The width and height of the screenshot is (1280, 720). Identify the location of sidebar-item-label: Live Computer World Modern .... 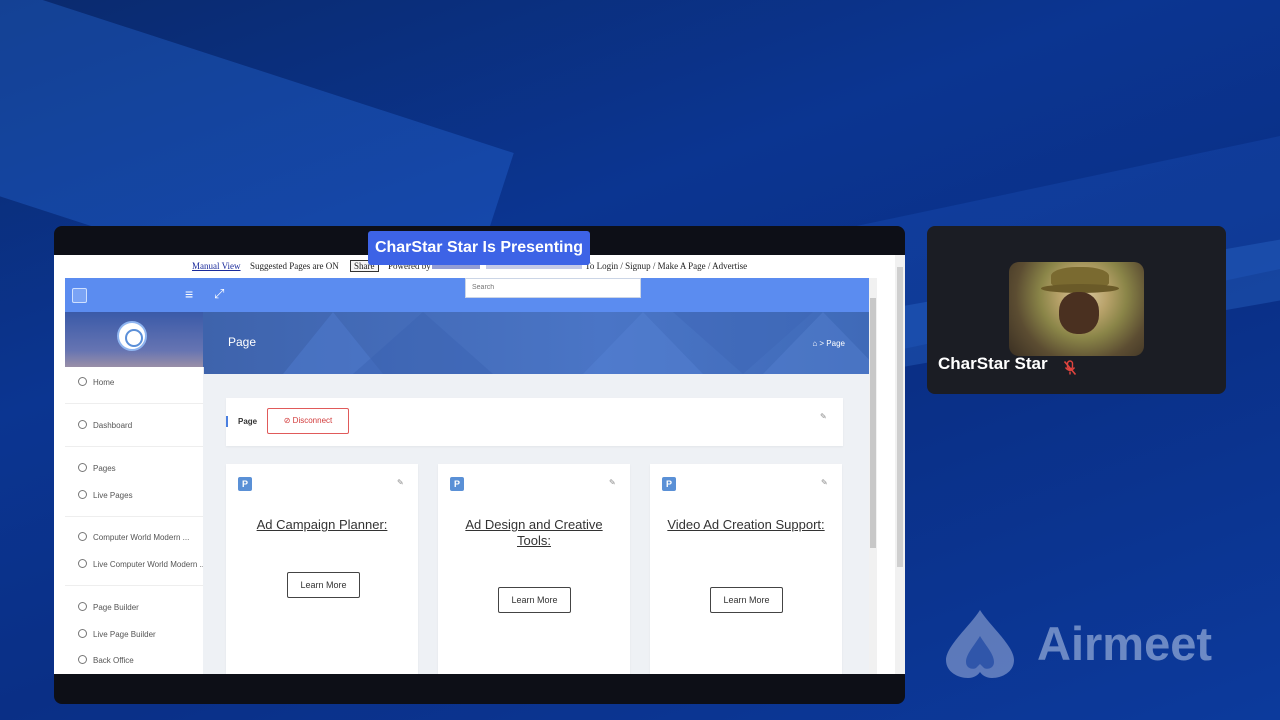
(150, 564).